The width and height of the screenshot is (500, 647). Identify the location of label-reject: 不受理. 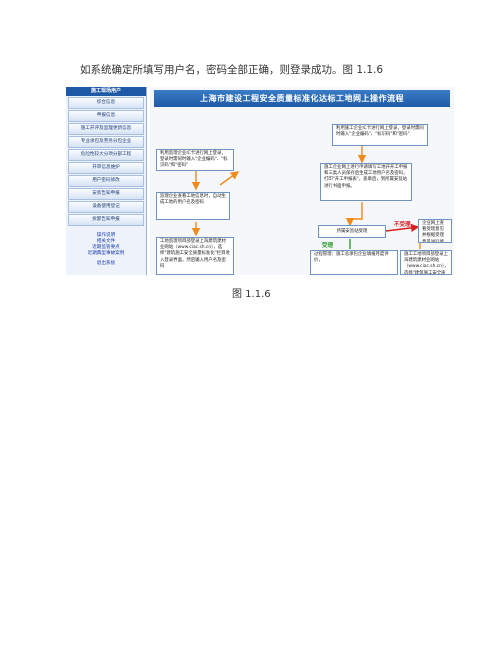
(402, 225).